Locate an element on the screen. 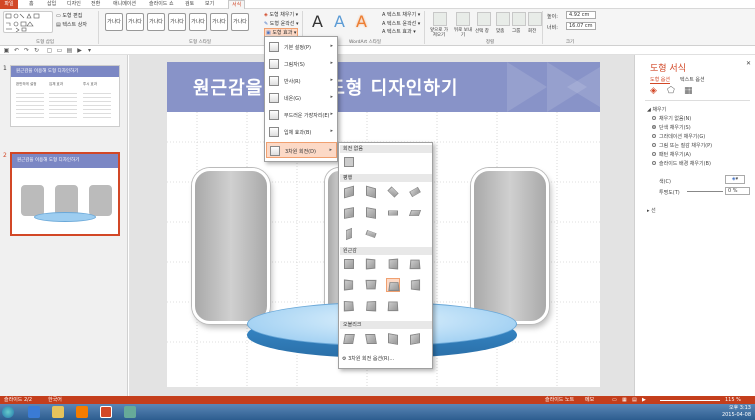 This screenshot has width=755, height=420. tab-text-options: 텍스트 옵션 is located at coordinates (692, 79).